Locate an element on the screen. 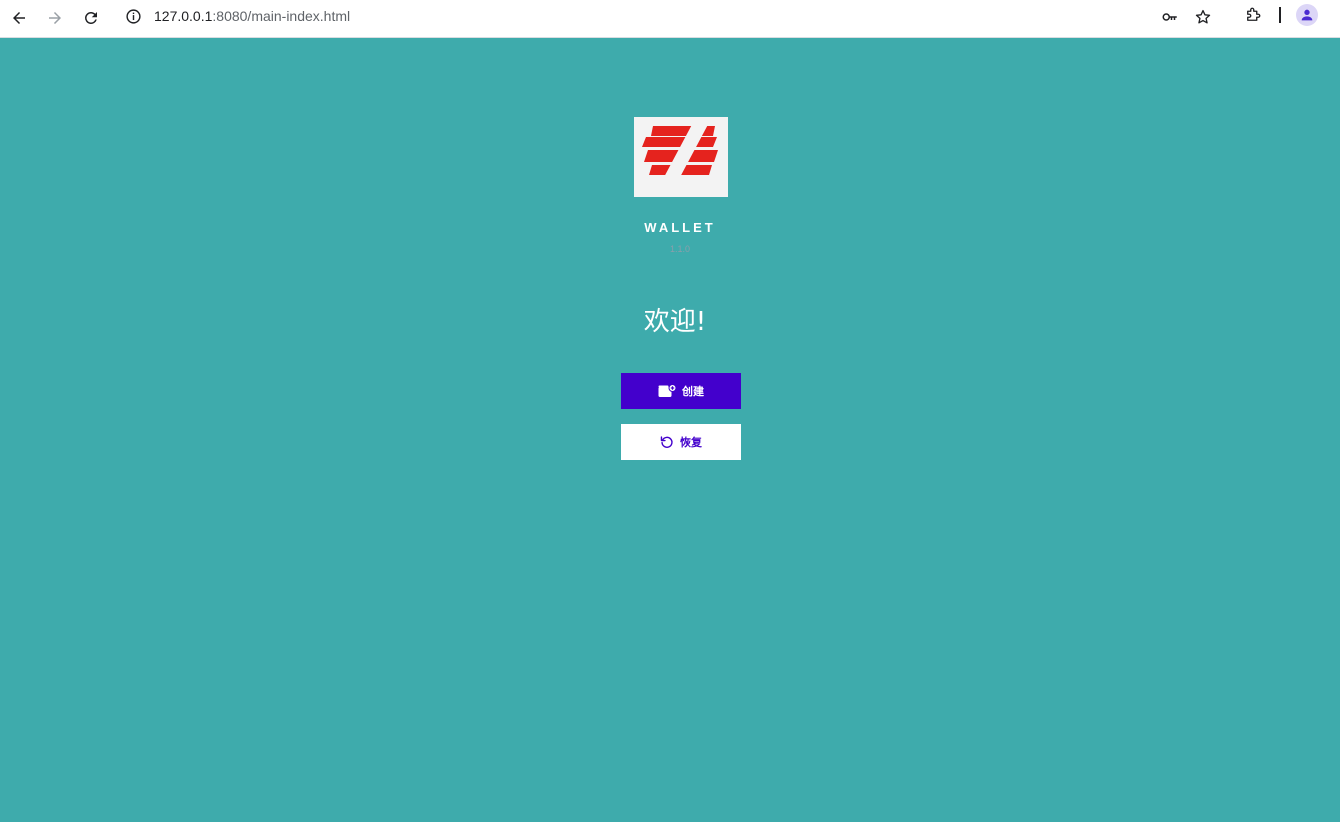 This screenshot has height=822, width=1340. arrow-left-icon is located at coordinates (19, 18).